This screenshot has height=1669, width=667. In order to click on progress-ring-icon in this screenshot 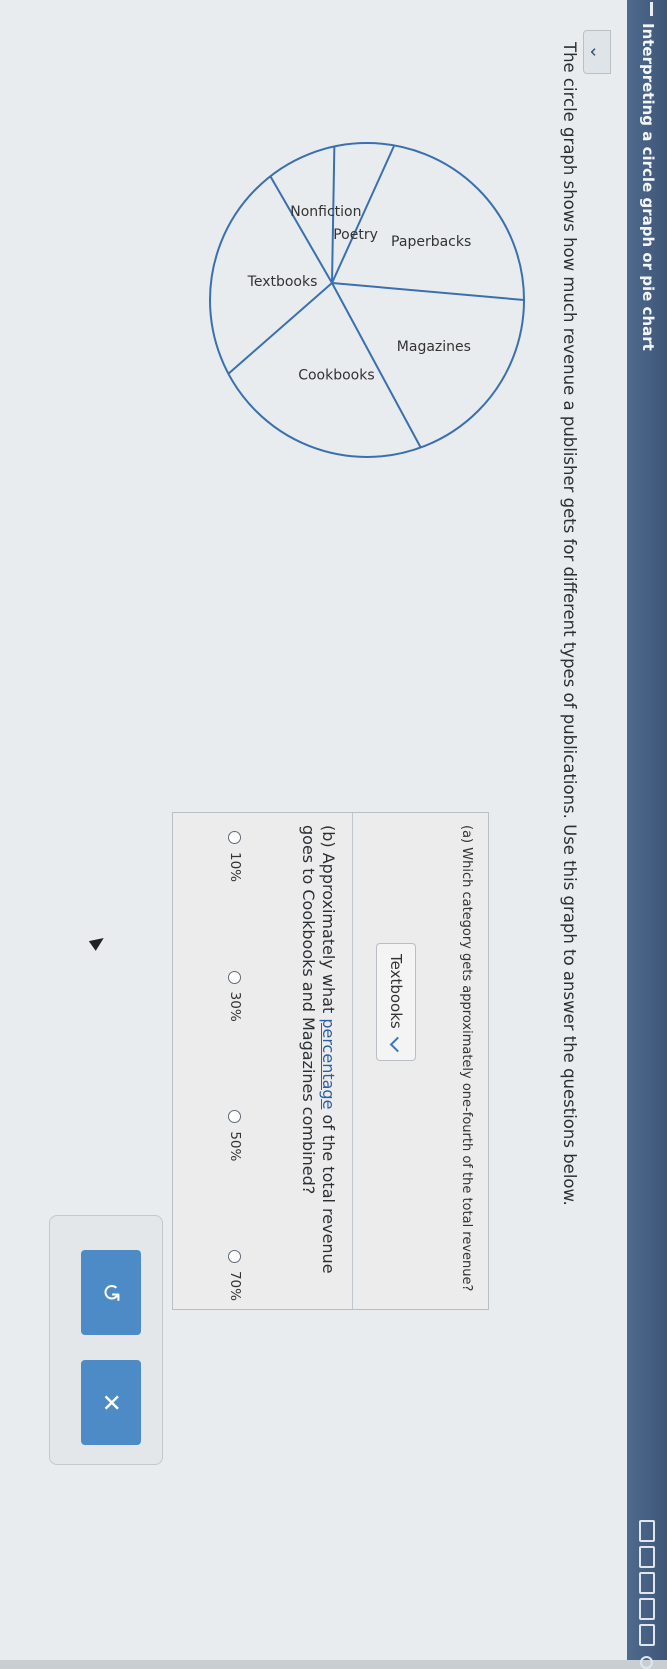, I will do `click(646, 1662)`.